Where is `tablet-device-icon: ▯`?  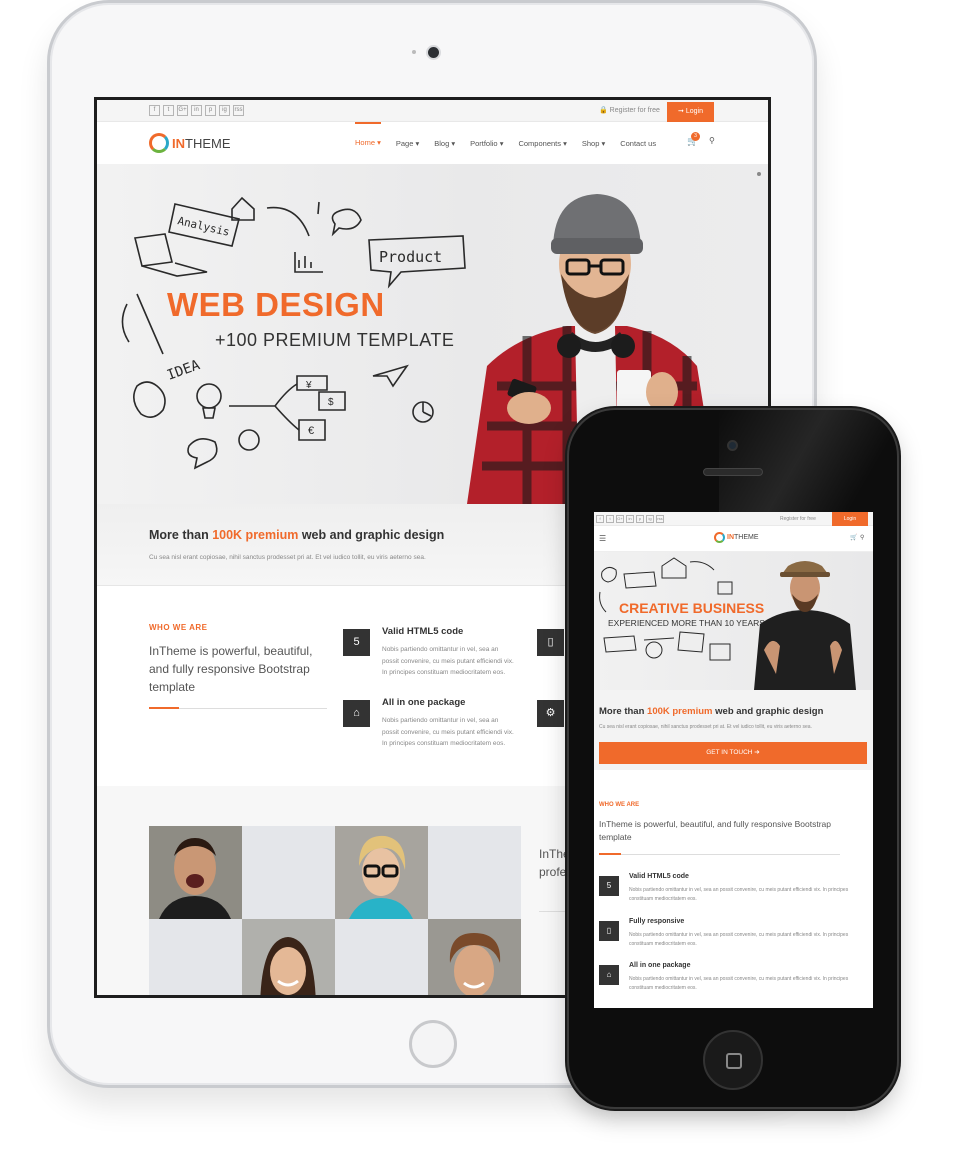 tablet-device-icon: ▯ is located at coordinates (550, 642).